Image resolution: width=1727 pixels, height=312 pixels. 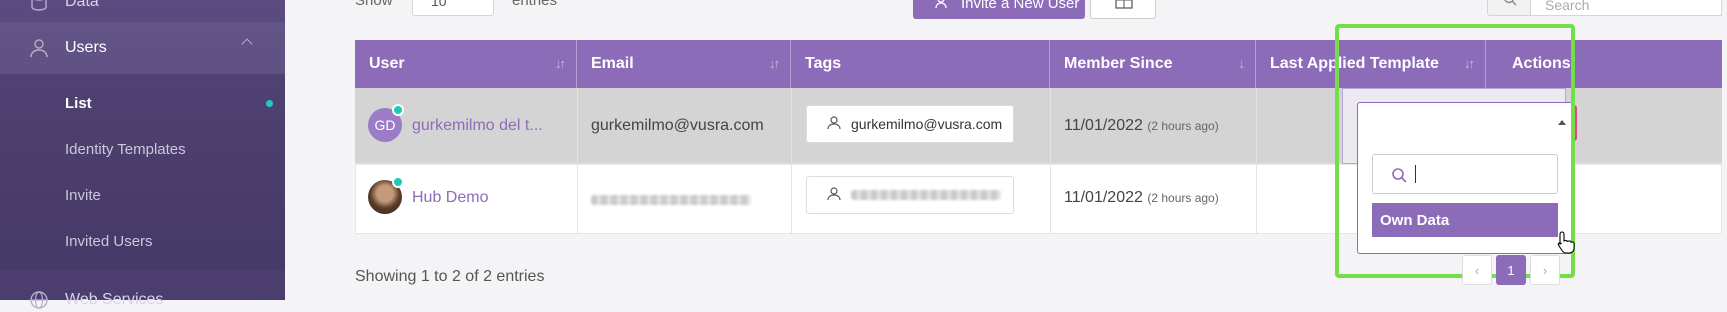 What do you see at coordinates (1124, 7) in the screenshot?
I see `table-icon` at bounding box center [1124, 7].